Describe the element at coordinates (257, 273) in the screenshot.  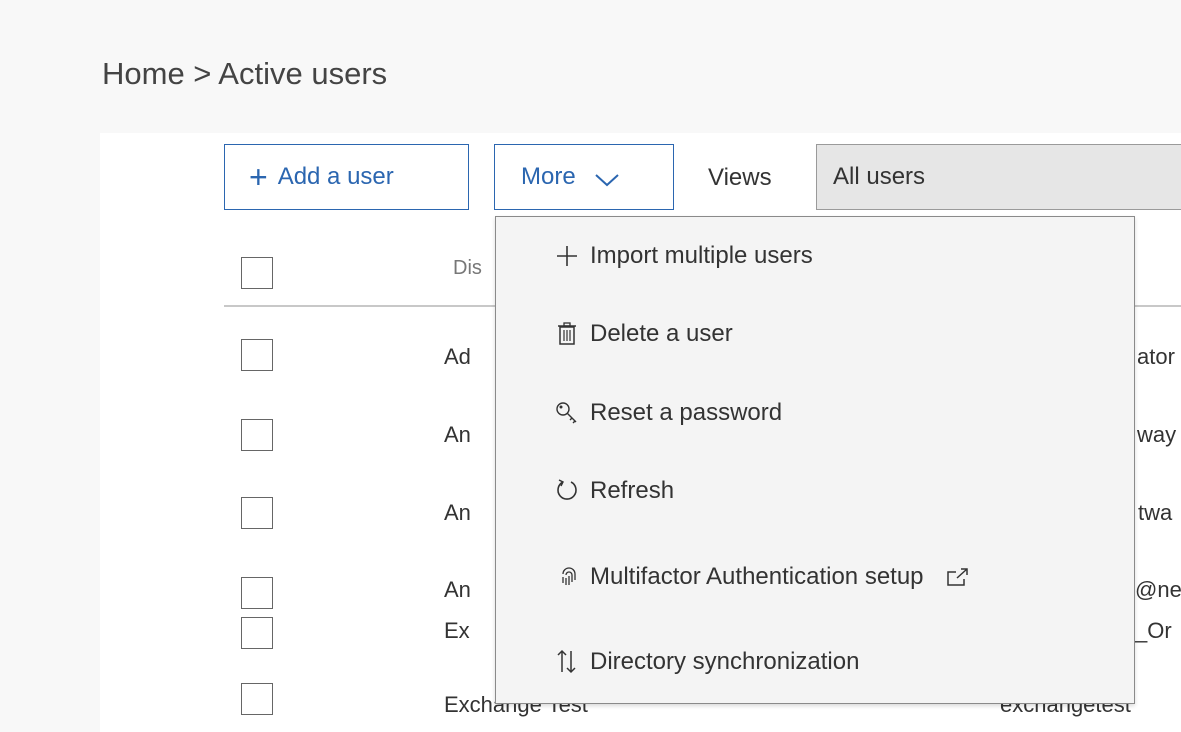
I see `select-all-checkbox` at that location.